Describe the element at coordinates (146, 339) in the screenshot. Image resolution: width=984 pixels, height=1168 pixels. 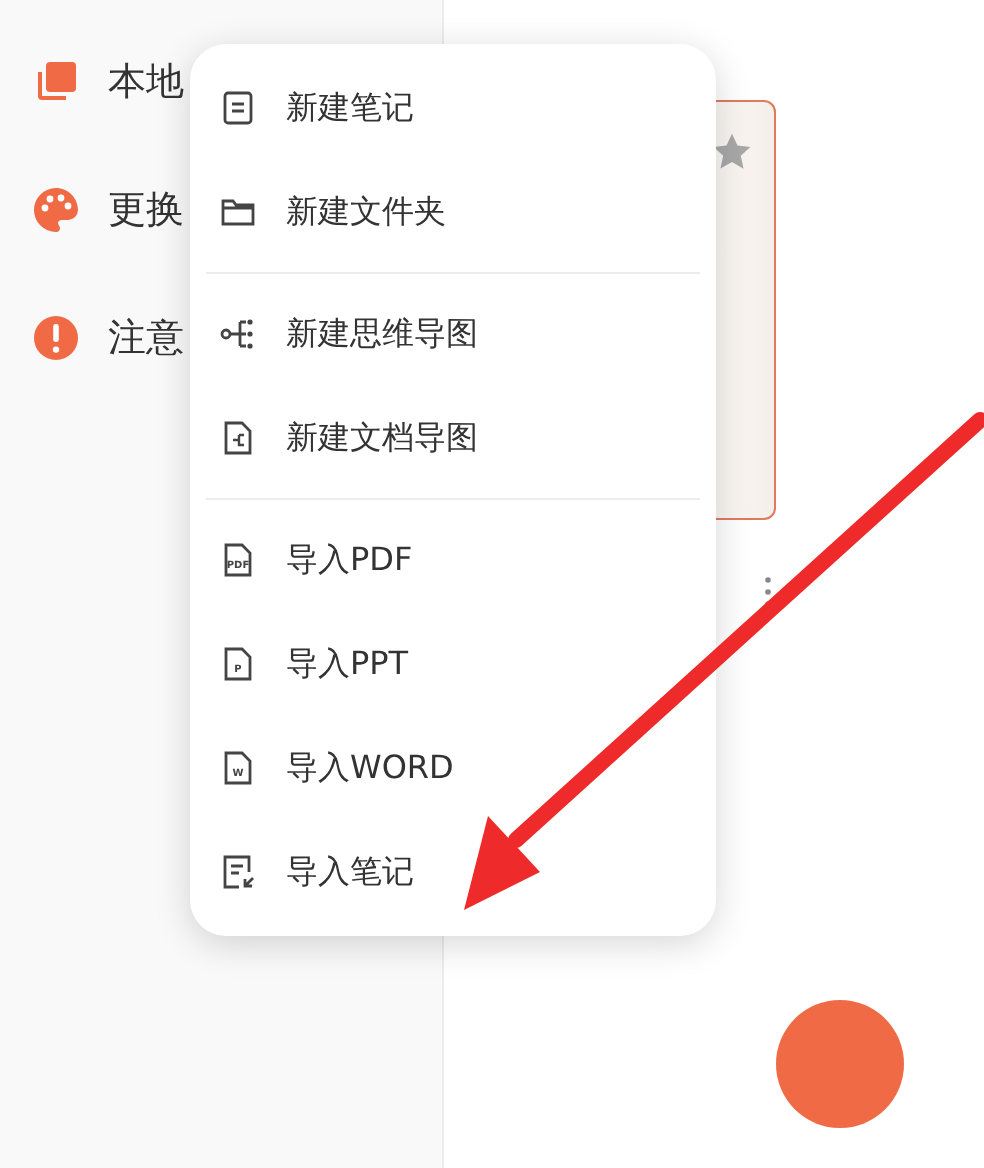
I see `sidebar-label: 注意` at that location.